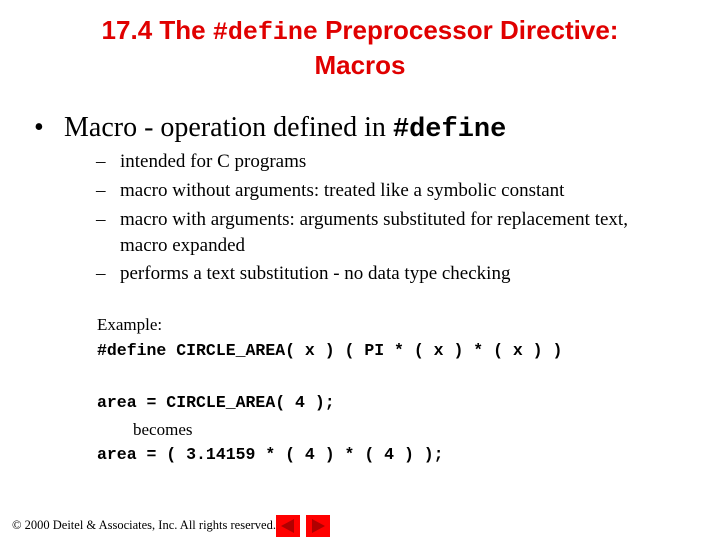  I want to click on next-slide-button, so click(318, 526).